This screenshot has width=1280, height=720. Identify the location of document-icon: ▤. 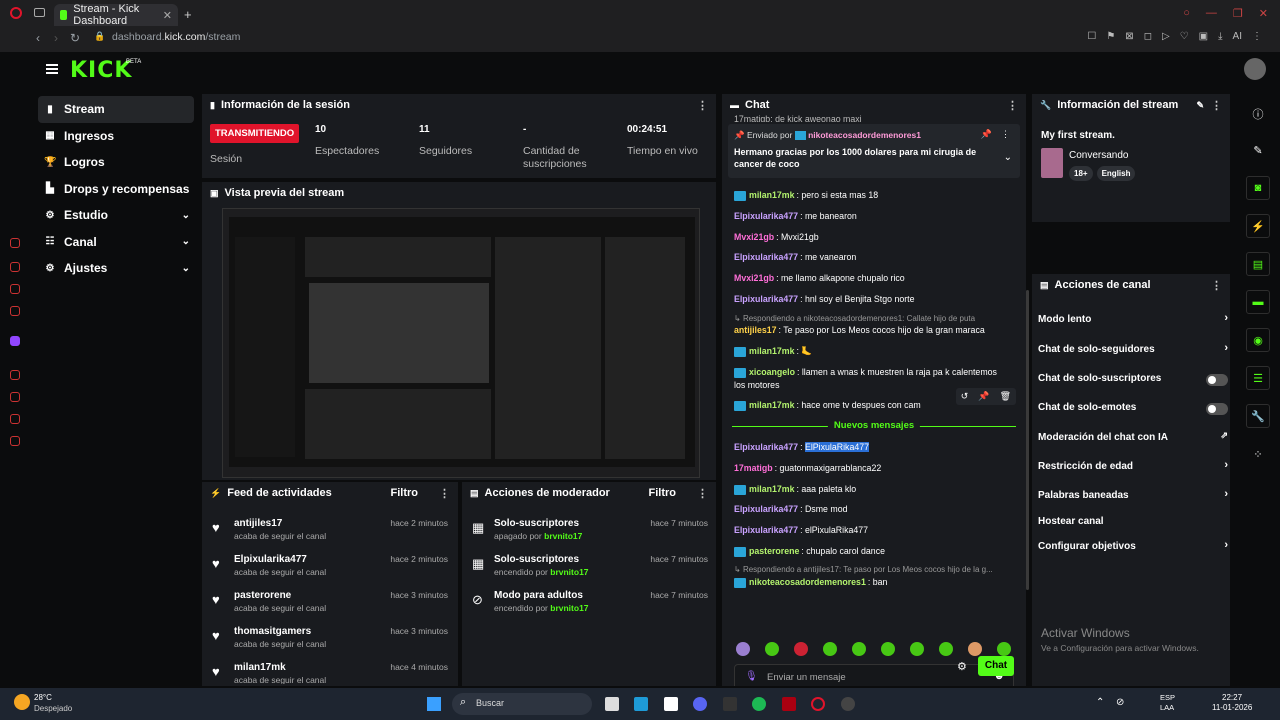
(1258, 264).